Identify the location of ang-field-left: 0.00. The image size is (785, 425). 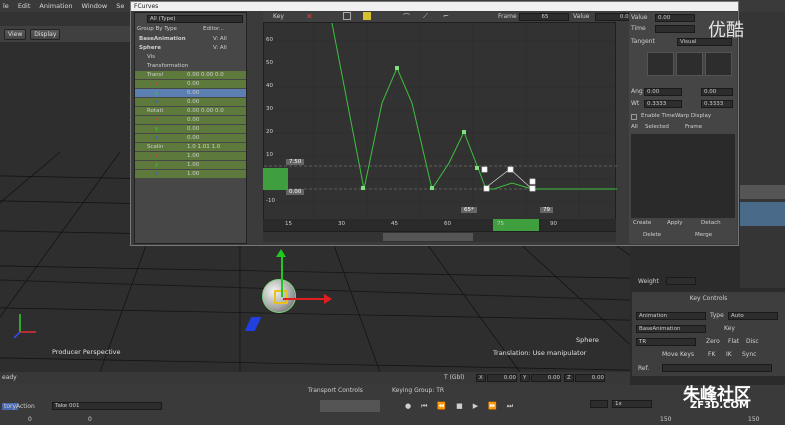
(663, 92).